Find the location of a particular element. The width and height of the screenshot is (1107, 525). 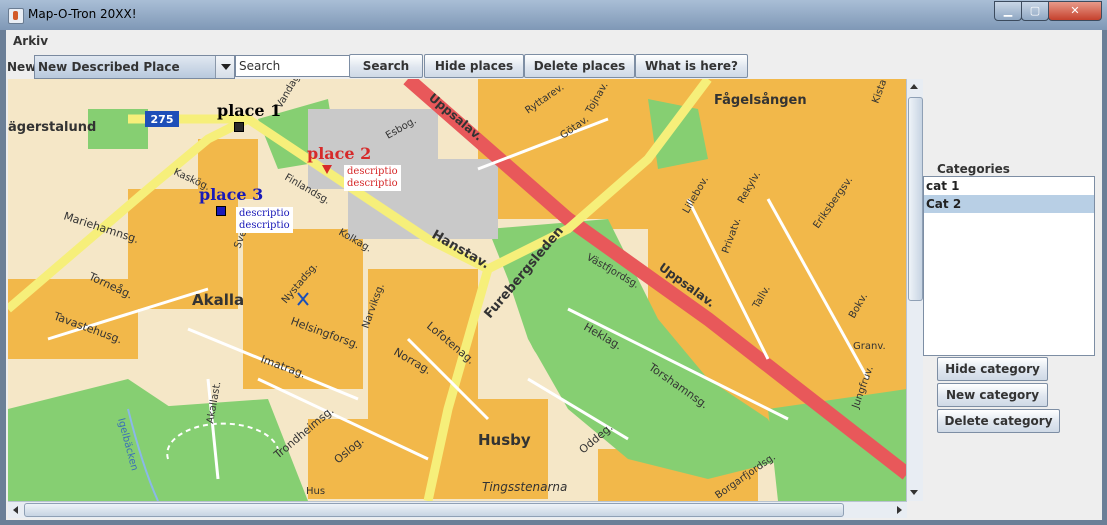

title-bar: Map-O-Tron 20XX! ▁ ▢ ✕ is located at coordinates (553, 15).